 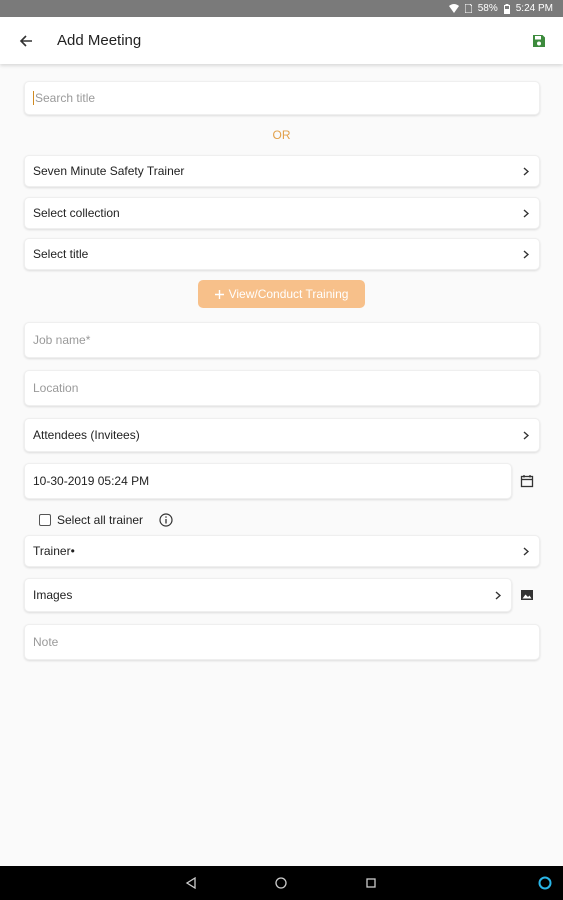 I want to click on images-selector: Images, so click(x=268, y=595).